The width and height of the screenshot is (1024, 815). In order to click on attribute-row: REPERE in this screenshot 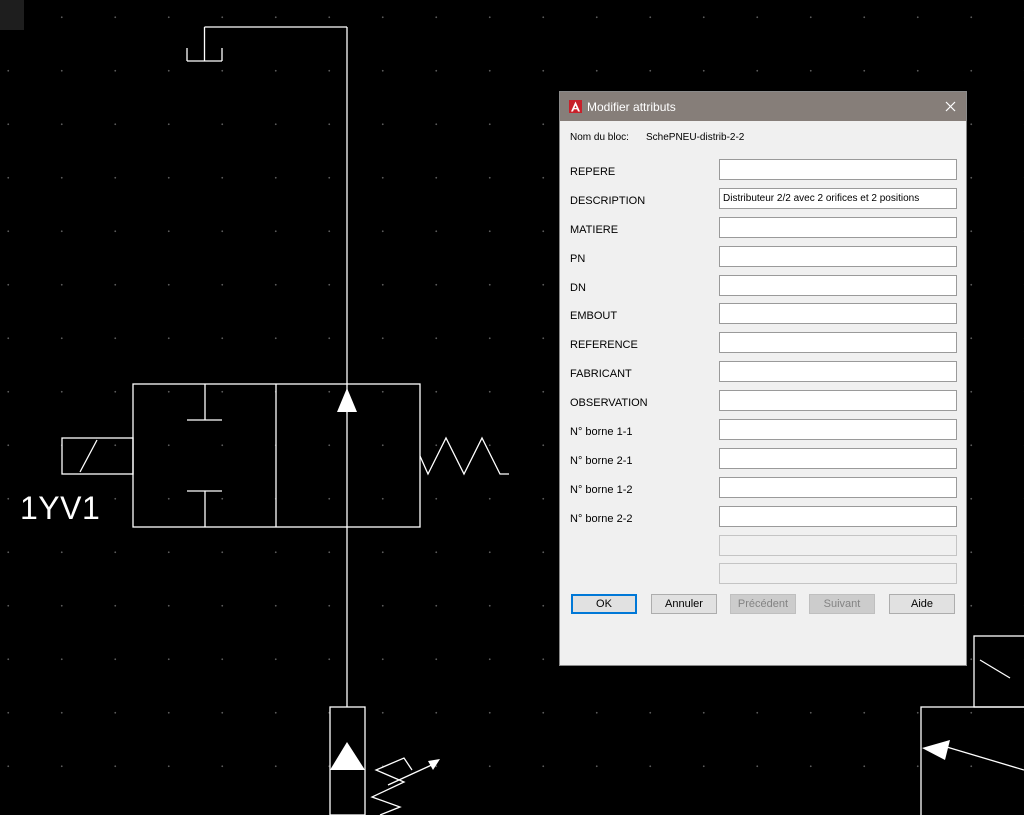, I will do `click(763, 173)`.